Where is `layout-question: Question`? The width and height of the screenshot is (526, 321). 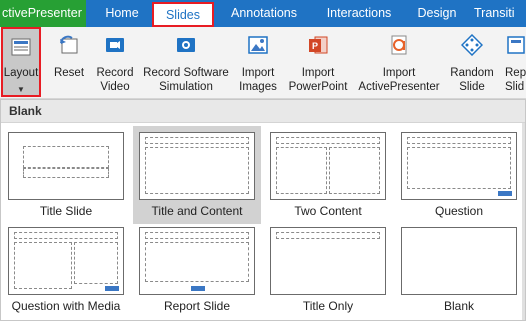
layout-question: Question is located at coordinates (459, 175).